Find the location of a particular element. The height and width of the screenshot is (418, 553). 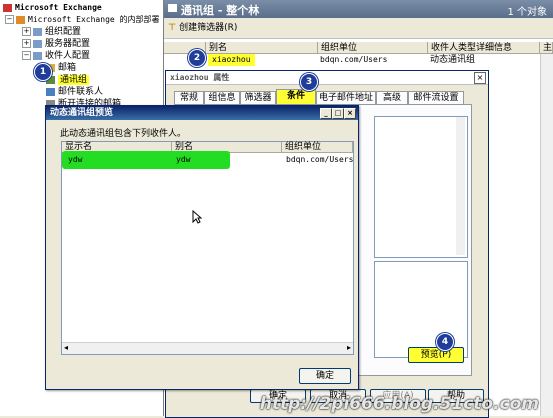

create-filter-button: ⊤ 创建筛选器(R) is located at coordinates (202, 28).